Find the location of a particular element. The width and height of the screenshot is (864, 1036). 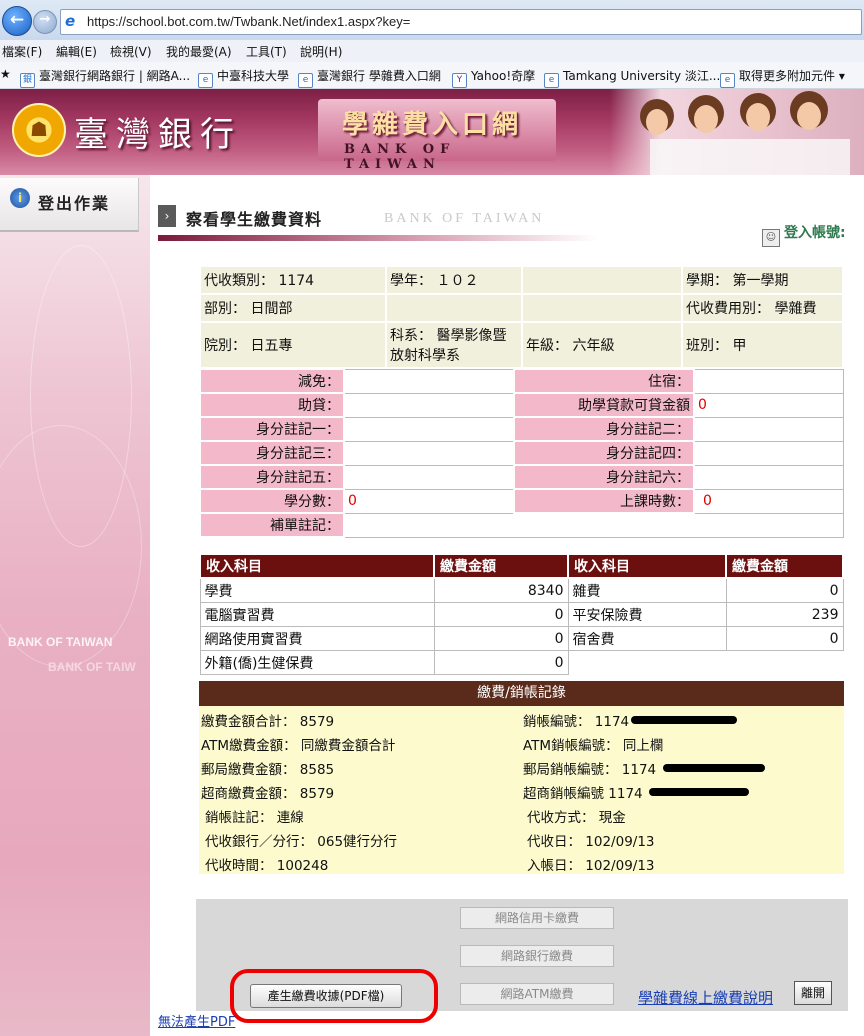

fee-item: 外籍(僑)生健保費 is located at coordinates (317, 662).